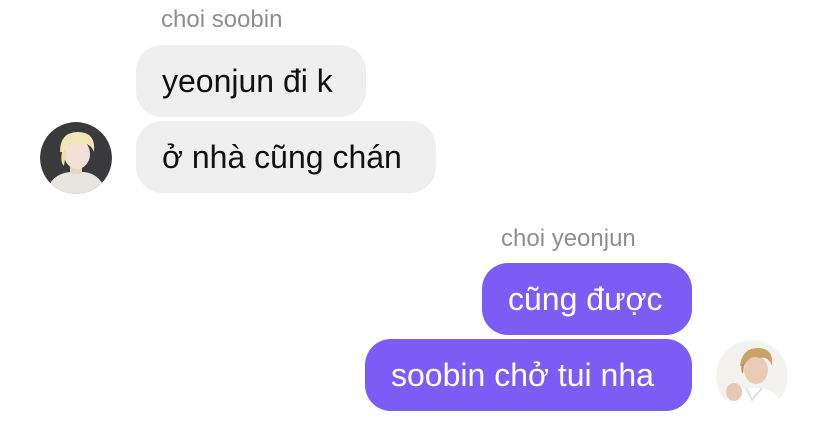 The image size is (828, 436). Describe the element at coordinates (568, 238) in the screenshot. I see `outgoing-sender-name: choi yeonjun` at that location.